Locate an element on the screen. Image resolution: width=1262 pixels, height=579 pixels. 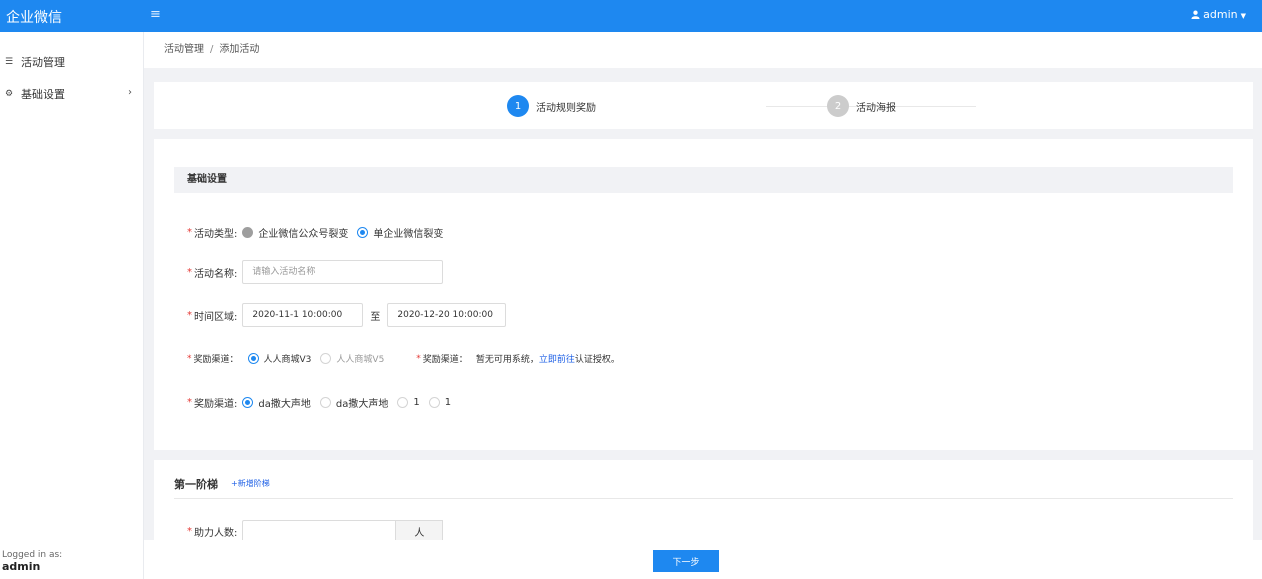
user-name: admin is located at coordinates (1220, 14).